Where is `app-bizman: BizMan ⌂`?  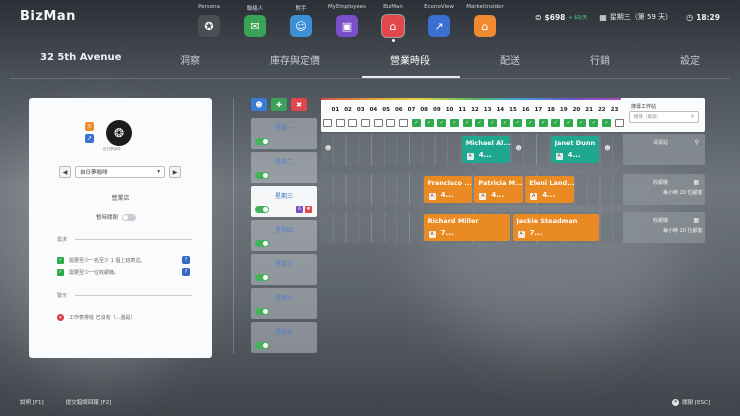 app-bizman: BizMan ⌂ is located at coordinates (393, 23).